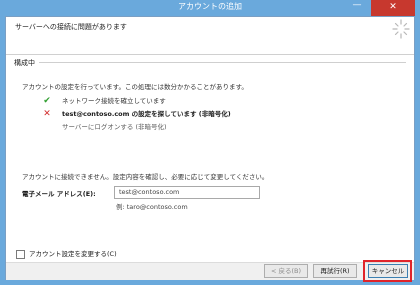  Describe the element at coordinates (187, 192) in the screenshot. I see `email-field: test@contoso.com` at that location.